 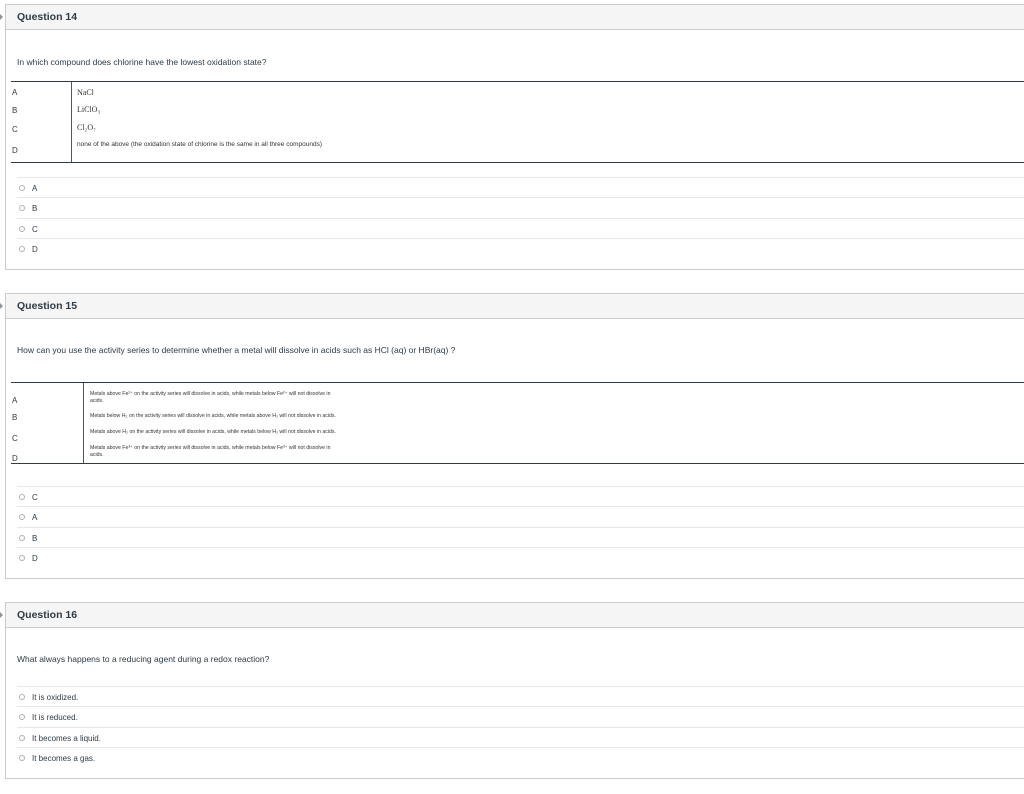 What do you see at coordinates (85, 92) in the screenshot?
I see `option-text-a: NaCl` at bounding box center [85, 92].